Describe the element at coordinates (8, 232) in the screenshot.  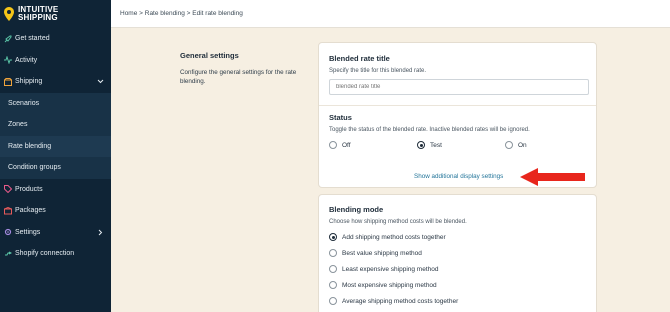
I see `gear-icon` at that location.